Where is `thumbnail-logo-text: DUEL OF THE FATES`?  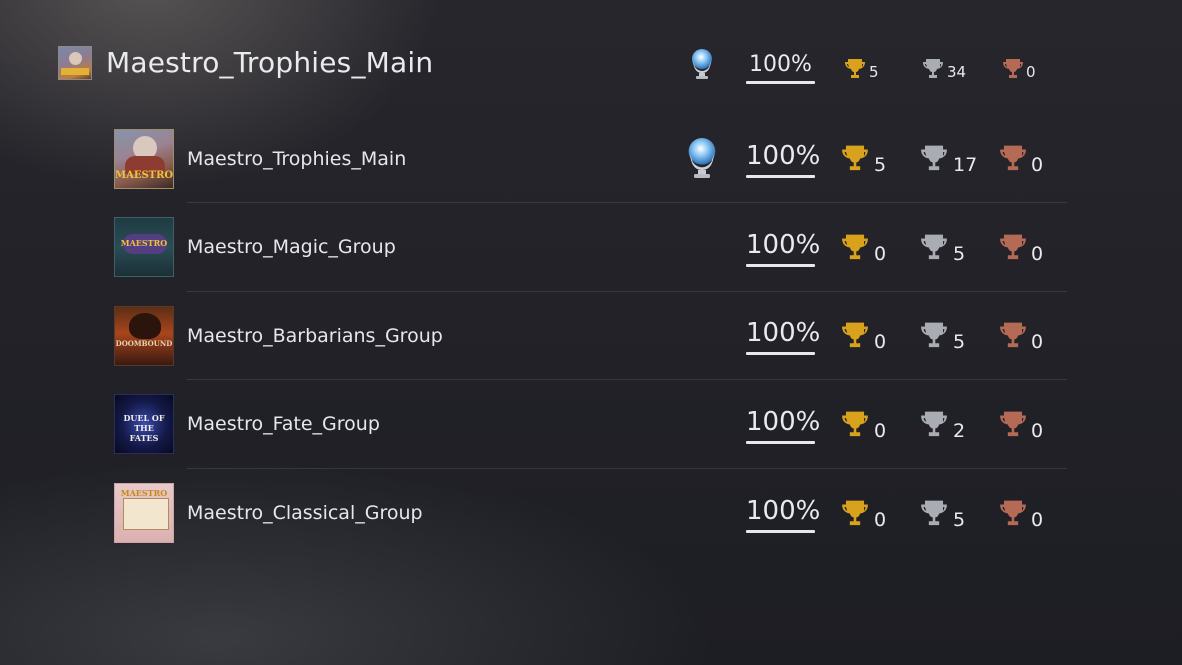
thumbnail-logo-text: DUEL OF THE FATES is located at coordinates (144, 428).